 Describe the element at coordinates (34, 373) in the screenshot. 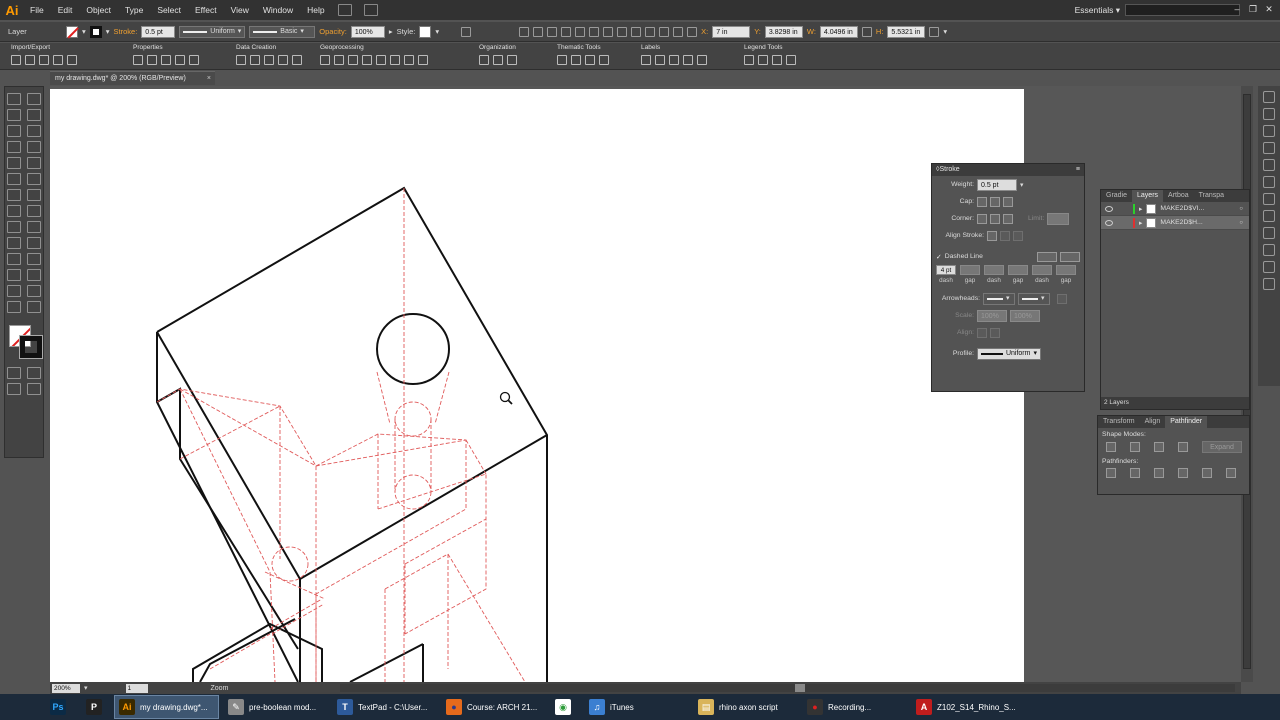

I see `gradient-mode-icon` at that location.